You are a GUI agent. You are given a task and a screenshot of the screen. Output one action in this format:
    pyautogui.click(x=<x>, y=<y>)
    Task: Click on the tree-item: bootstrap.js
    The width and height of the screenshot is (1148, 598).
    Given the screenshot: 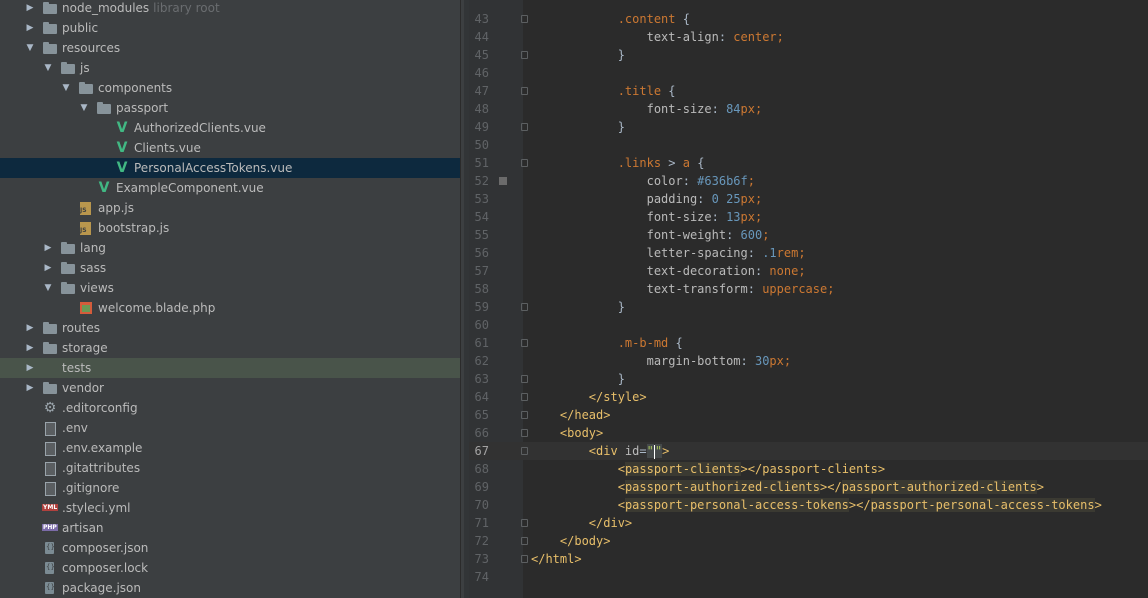 What is the action you would take?
    pyautogui.click(x=230, y=228)
    